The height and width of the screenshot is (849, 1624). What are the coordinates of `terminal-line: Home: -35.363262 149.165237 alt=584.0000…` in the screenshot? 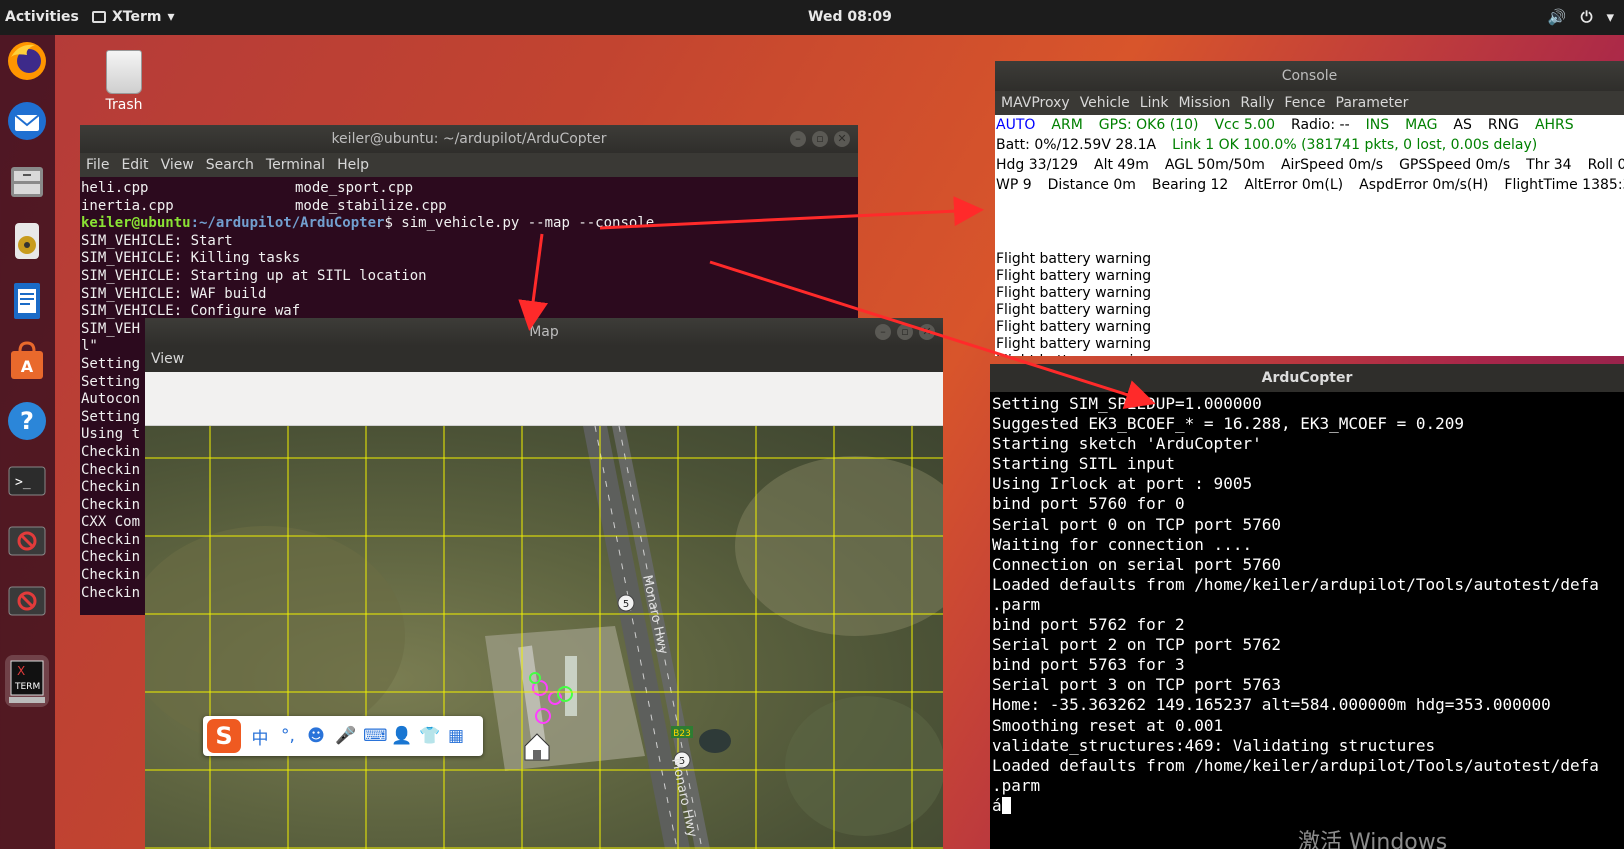 It's located at (1271, 705).